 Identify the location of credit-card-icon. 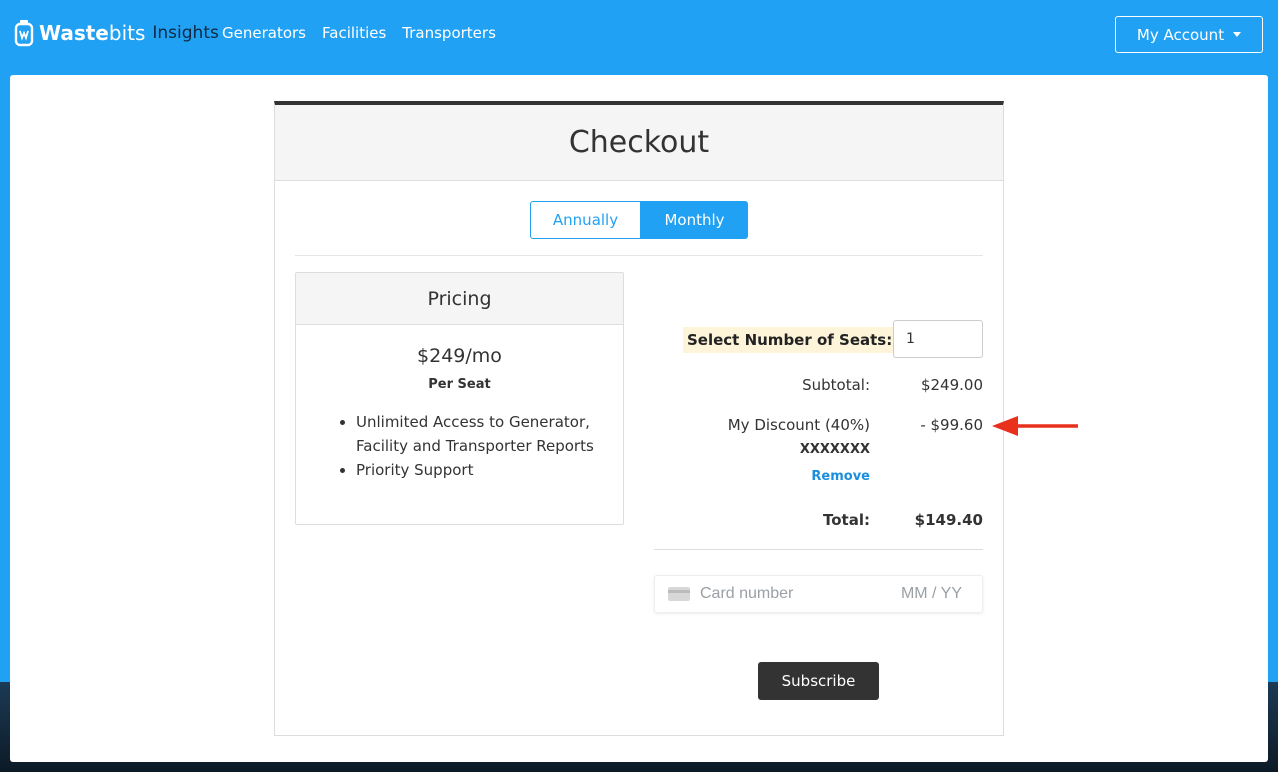
(679, 594).